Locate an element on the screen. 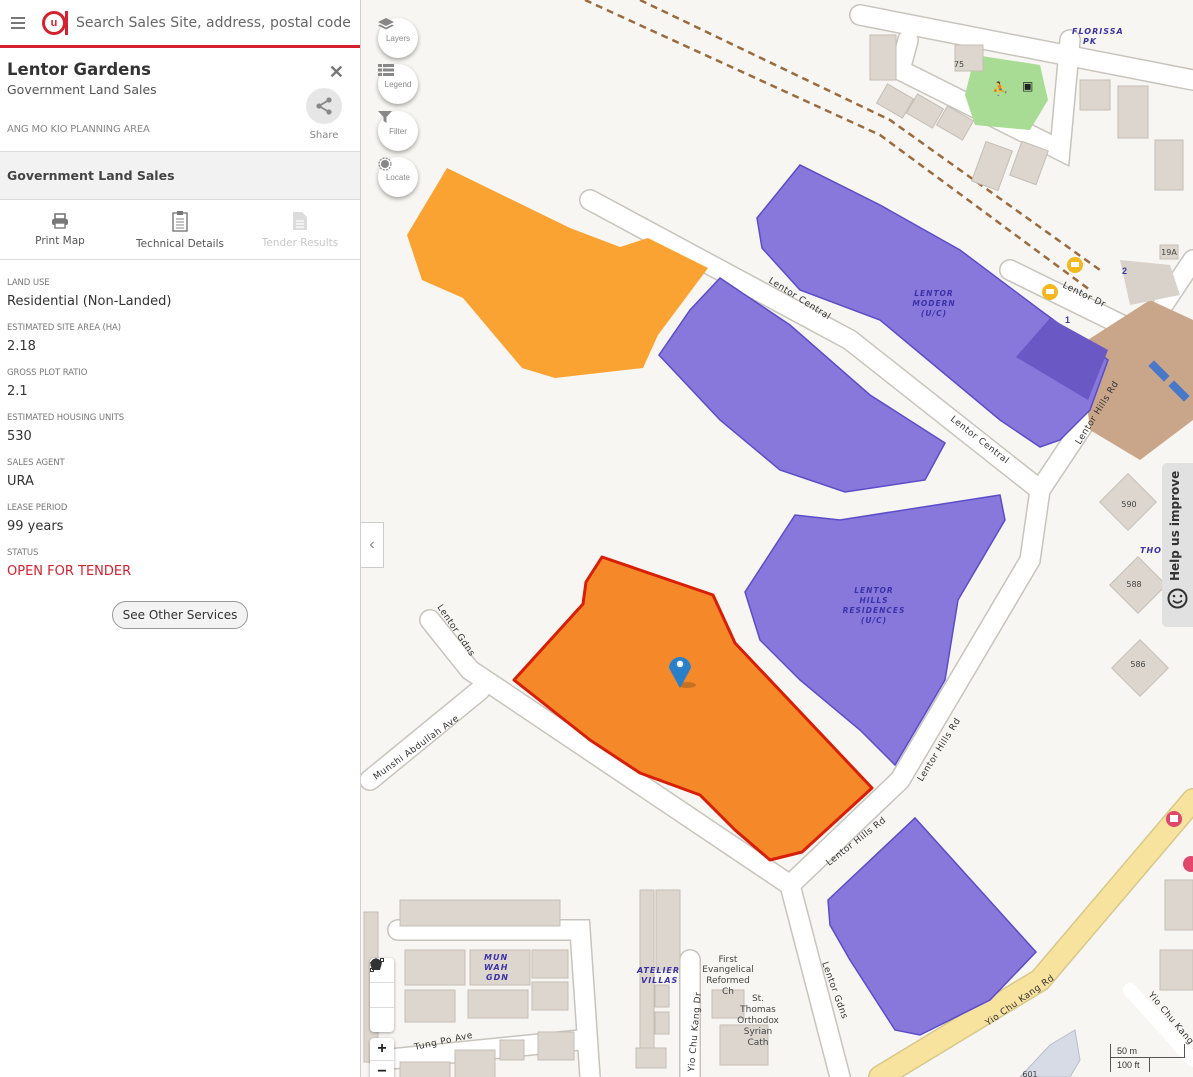  menu-icon is located at coordinates (18, 22).